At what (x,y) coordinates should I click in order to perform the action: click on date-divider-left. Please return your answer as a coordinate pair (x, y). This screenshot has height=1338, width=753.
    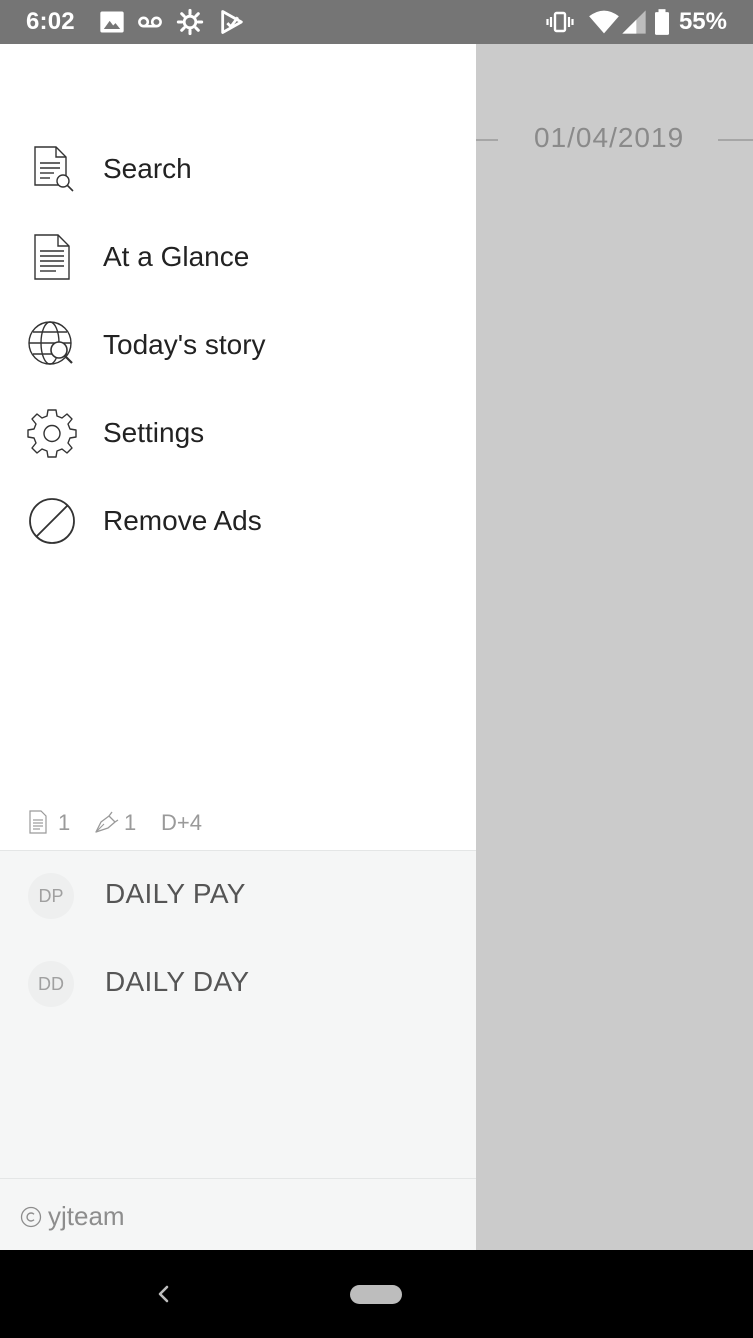
    Looking at the image, I should click on (487, 140).